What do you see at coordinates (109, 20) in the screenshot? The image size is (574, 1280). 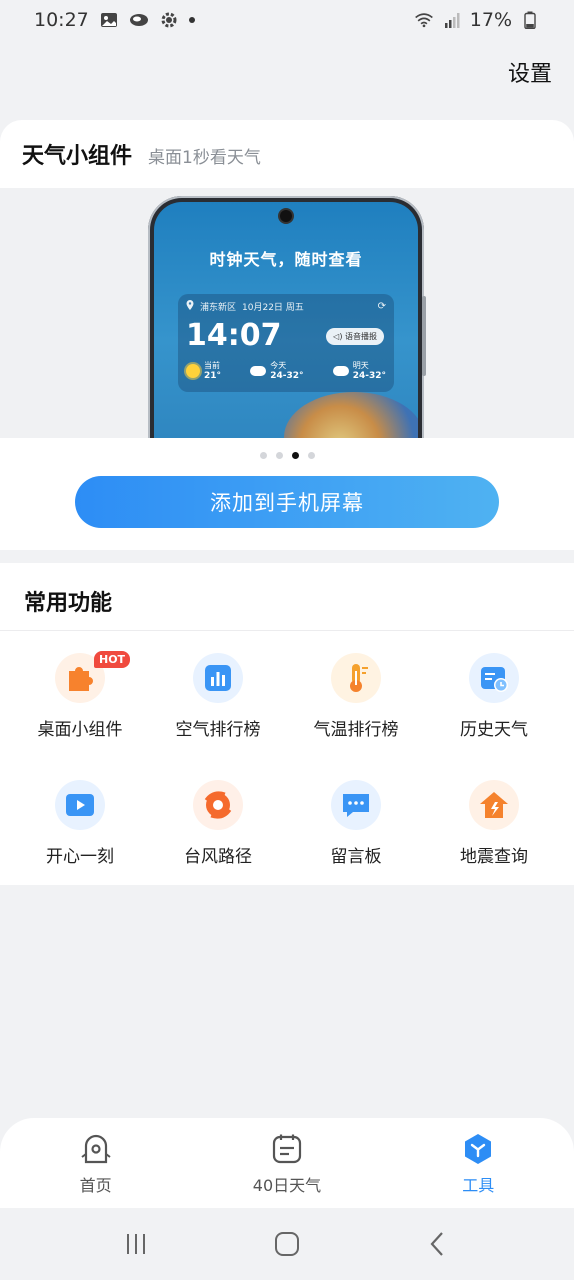 I see `image-icon` at bounding box center [109, 20].